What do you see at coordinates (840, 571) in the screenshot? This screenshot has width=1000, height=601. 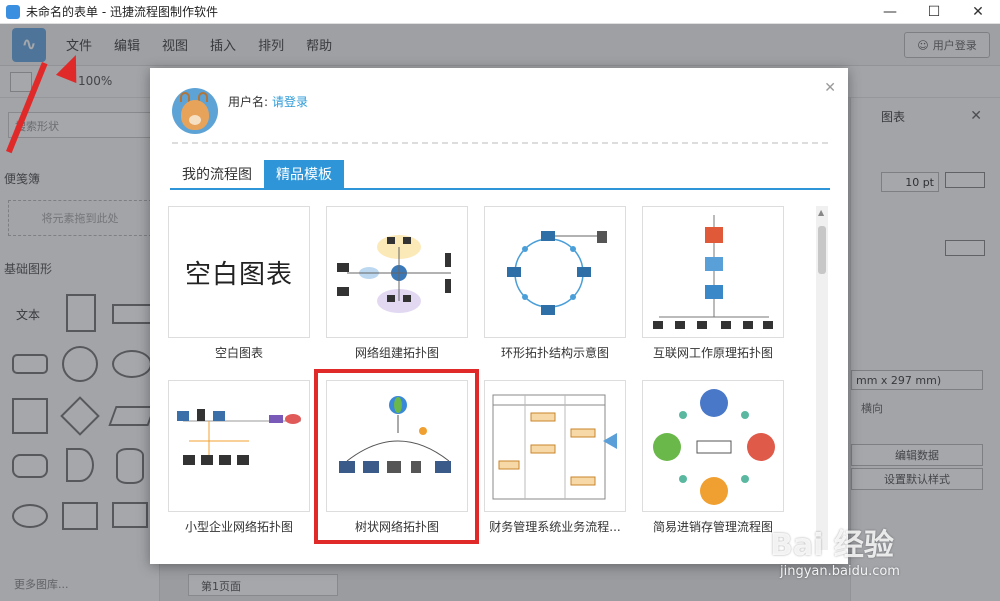 I see `watermark-sub: jingyan.baidu.com` at bounding box center [840, 571].